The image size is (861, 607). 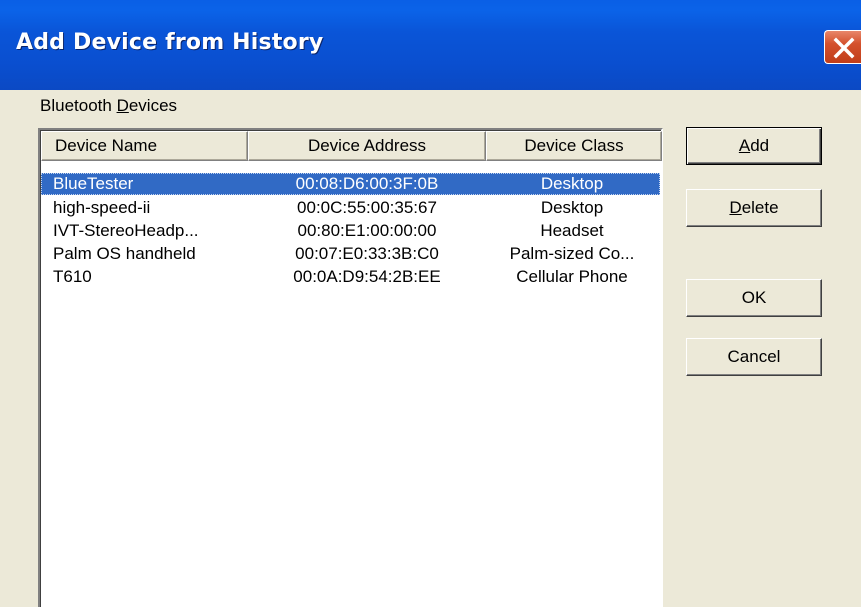 I want to click on device-address: 00:08:D6:00:3F:0B, so click(x=367, y=183).